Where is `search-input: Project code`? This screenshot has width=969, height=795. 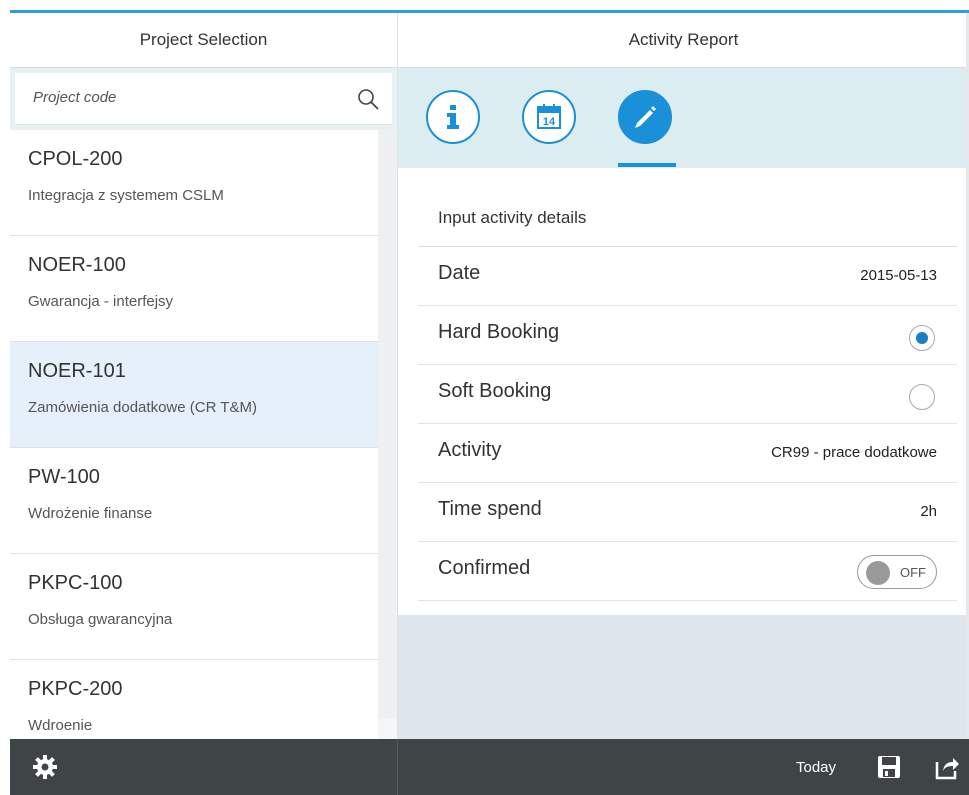 search-input: Project code is located at coordinates (203, 99).